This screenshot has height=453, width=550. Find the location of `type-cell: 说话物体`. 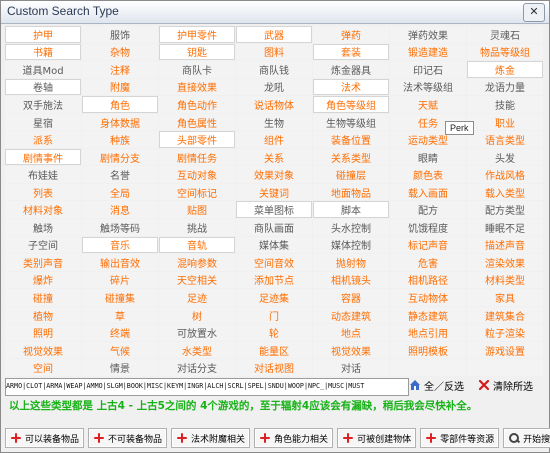

type-cell: 说话物体 is located at coordinates (274, 104).